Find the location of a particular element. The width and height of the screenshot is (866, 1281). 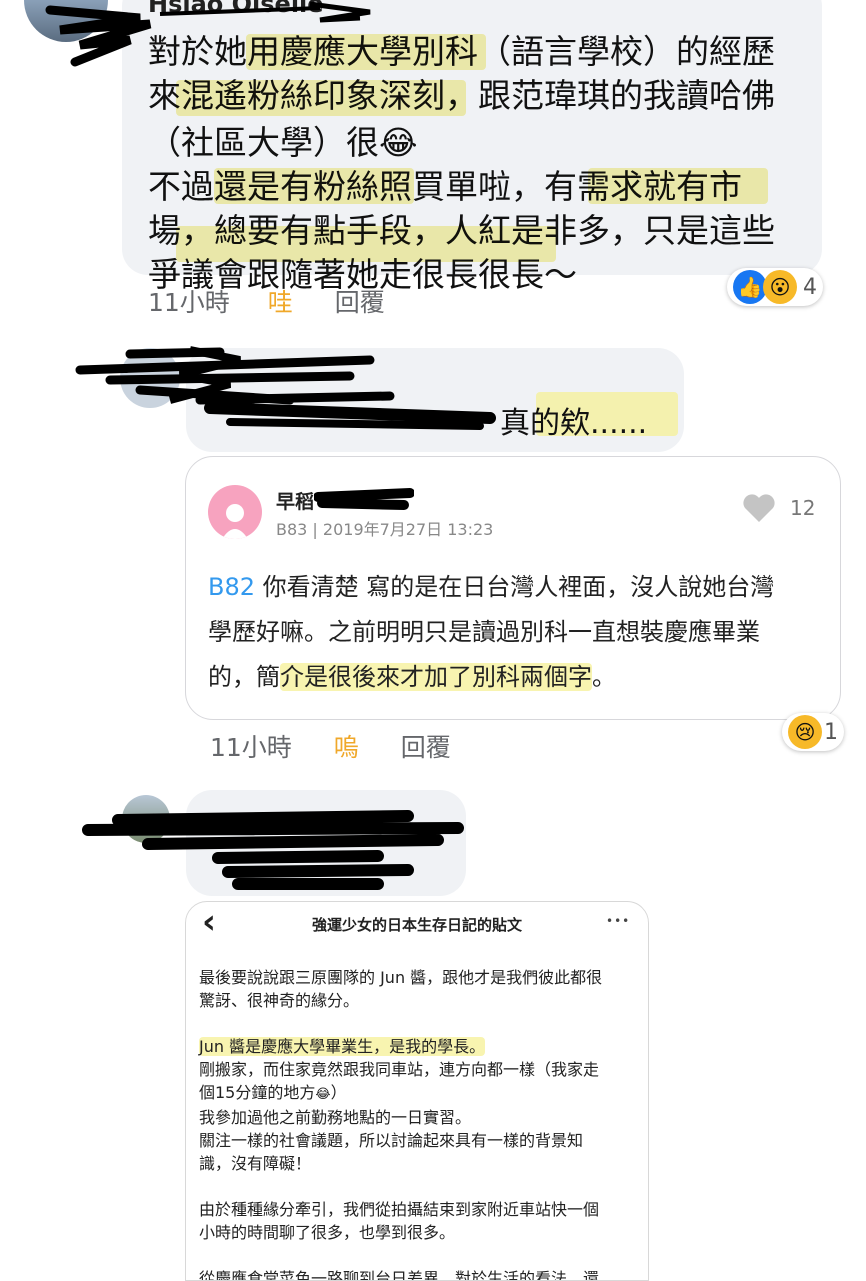

post-line: 學歷好嘛。之前明明只是讀過別科一直想裝慶應畢業 is located at coordinates (484, 632).